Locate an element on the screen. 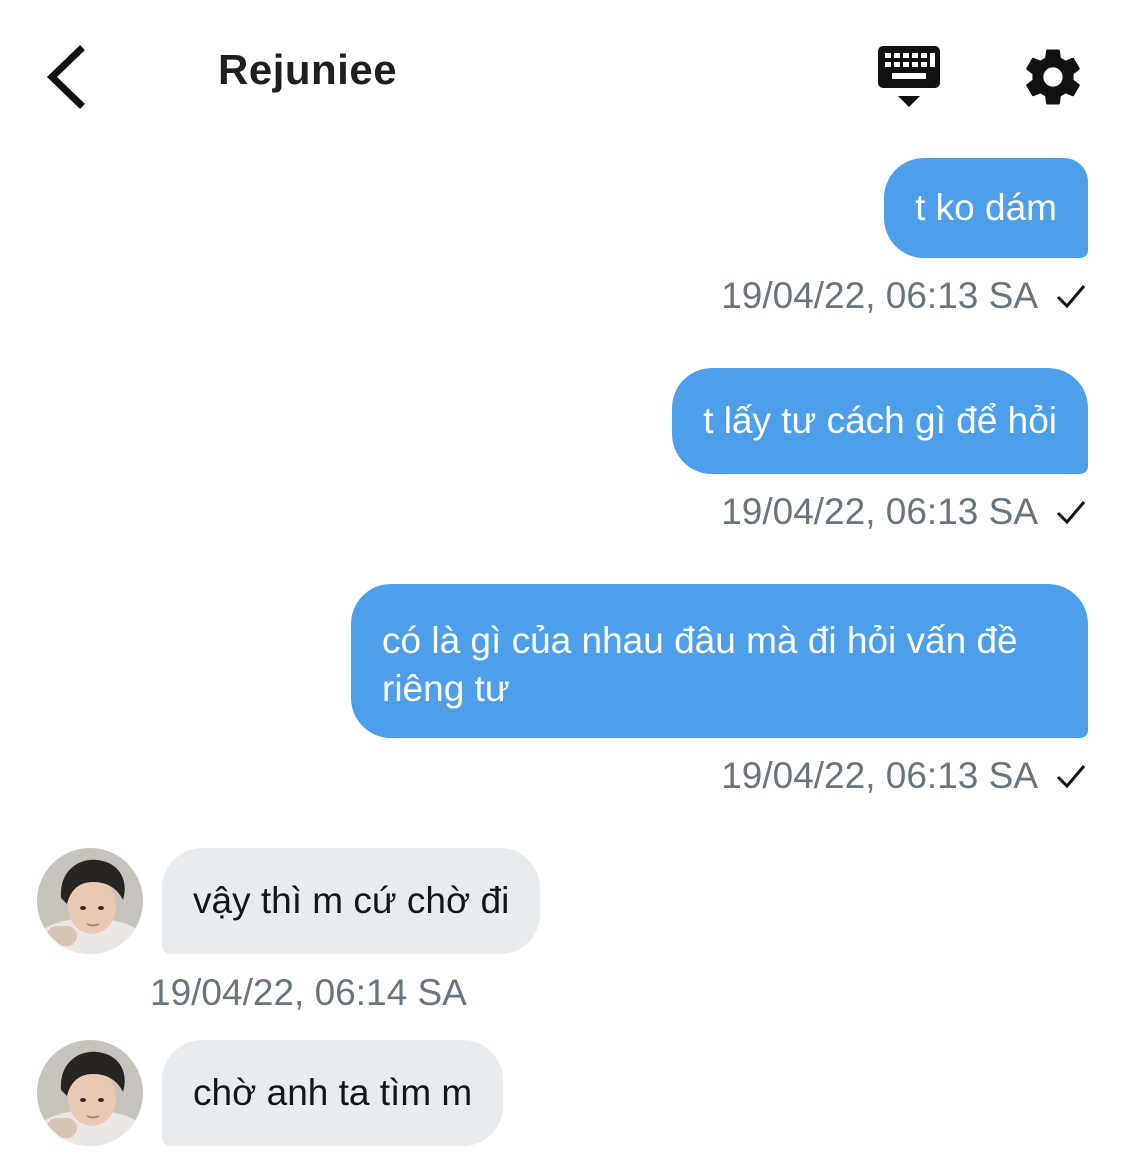 This screenshot has height=1163, width=1125. back-button is located at coordinates (70, 75).